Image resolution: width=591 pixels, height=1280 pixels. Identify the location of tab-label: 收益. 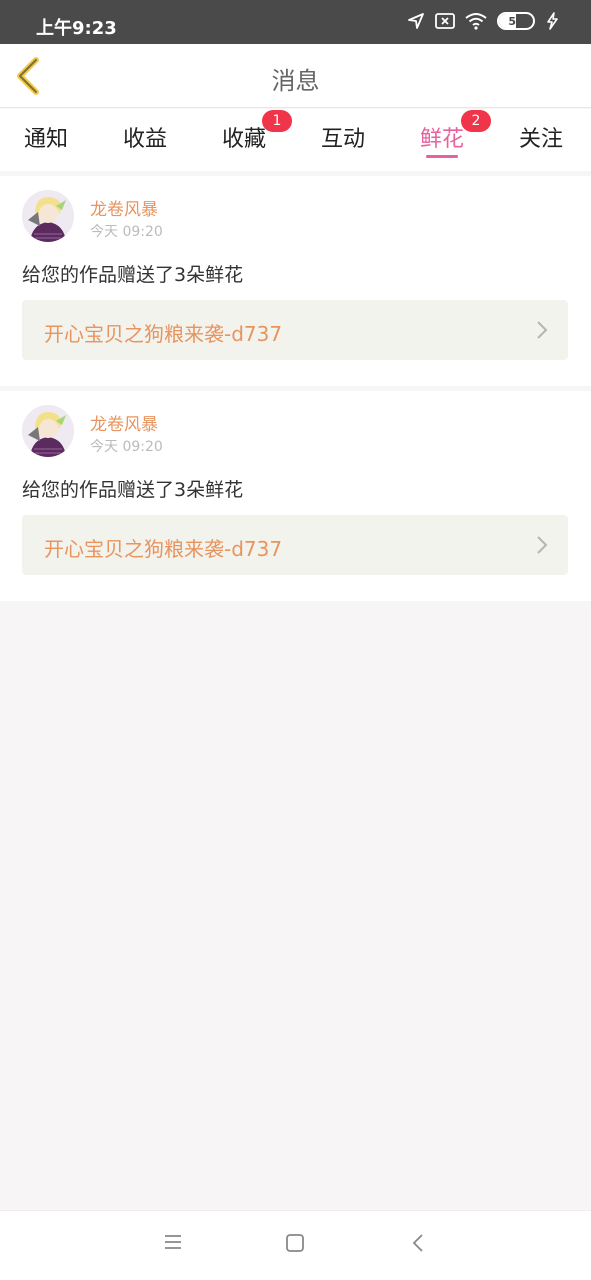
(145, 139).